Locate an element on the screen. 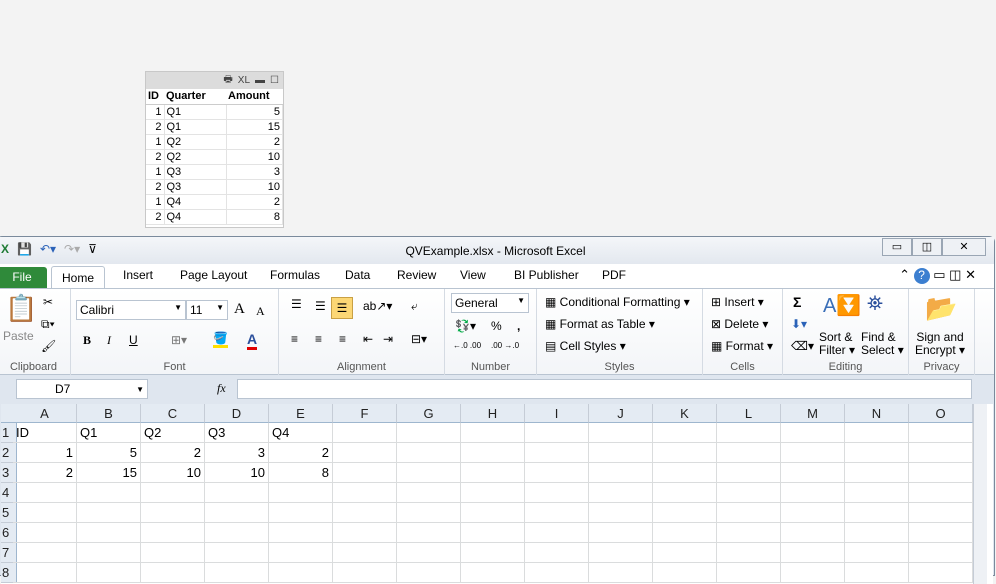 This screenshot has width=996, height=584. accounting-format-icon: 💱▾ is located at coordinates (465, 326).